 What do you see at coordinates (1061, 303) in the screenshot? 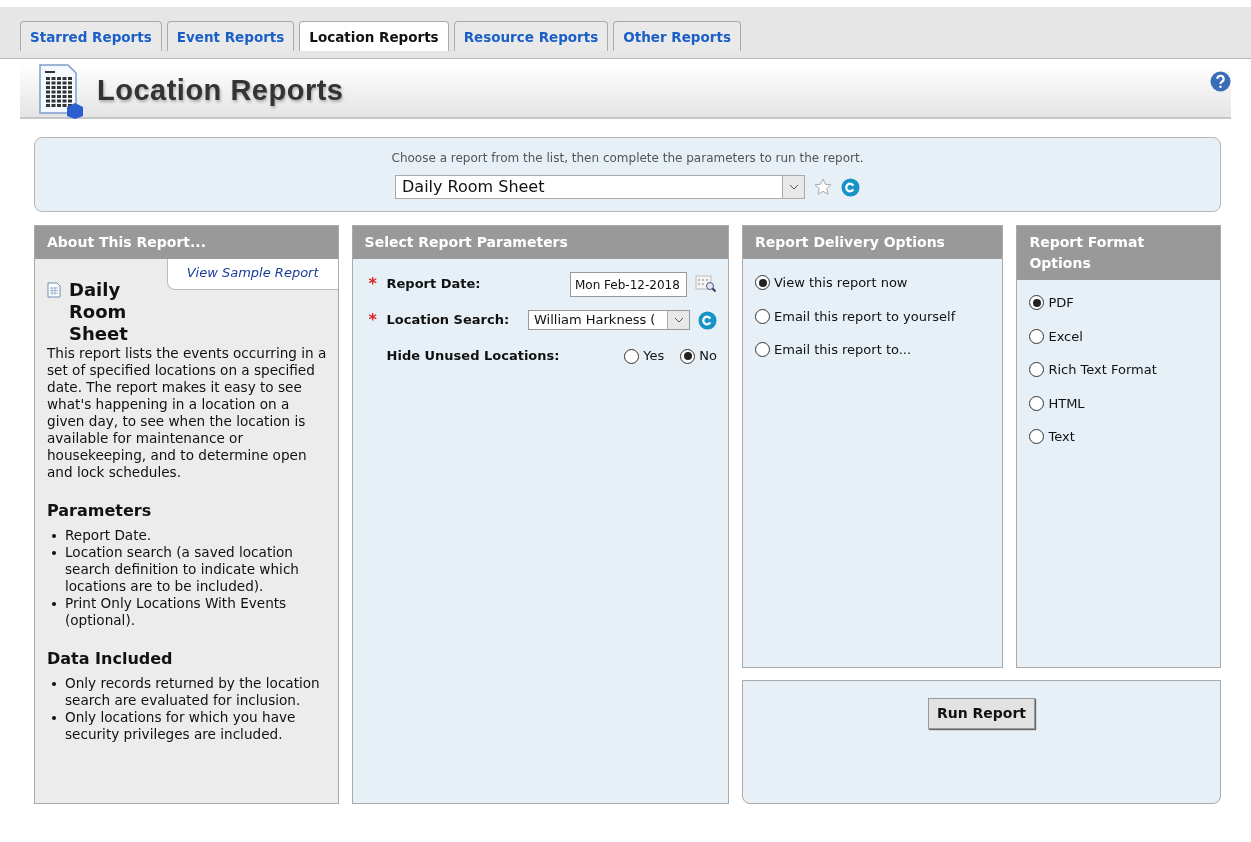
I see `option-label: PDF` at bounding box center [1061, 303].